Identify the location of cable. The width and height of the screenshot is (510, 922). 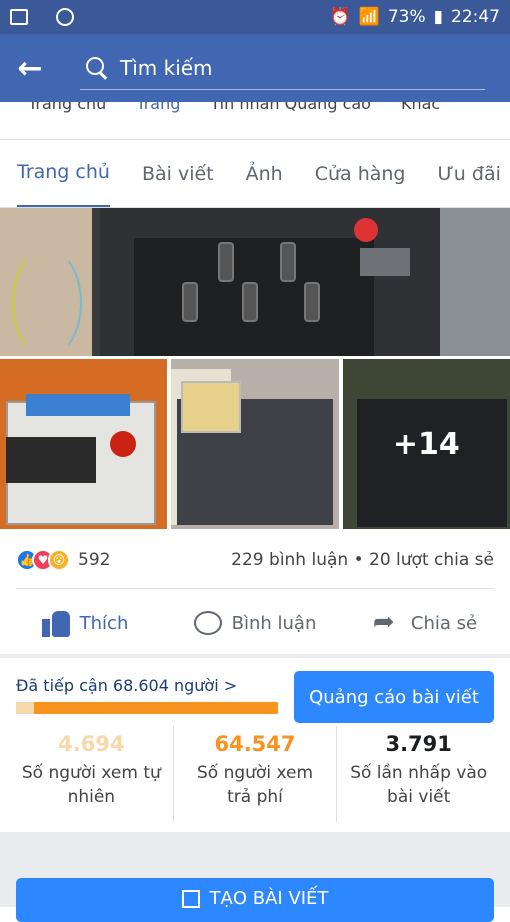
(47, 302).